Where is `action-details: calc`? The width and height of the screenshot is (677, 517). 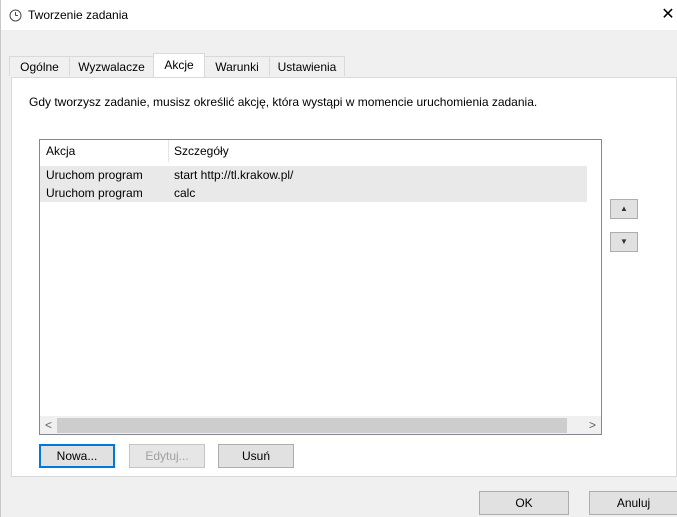
action-details: calc is located at coordinates (185, 193).